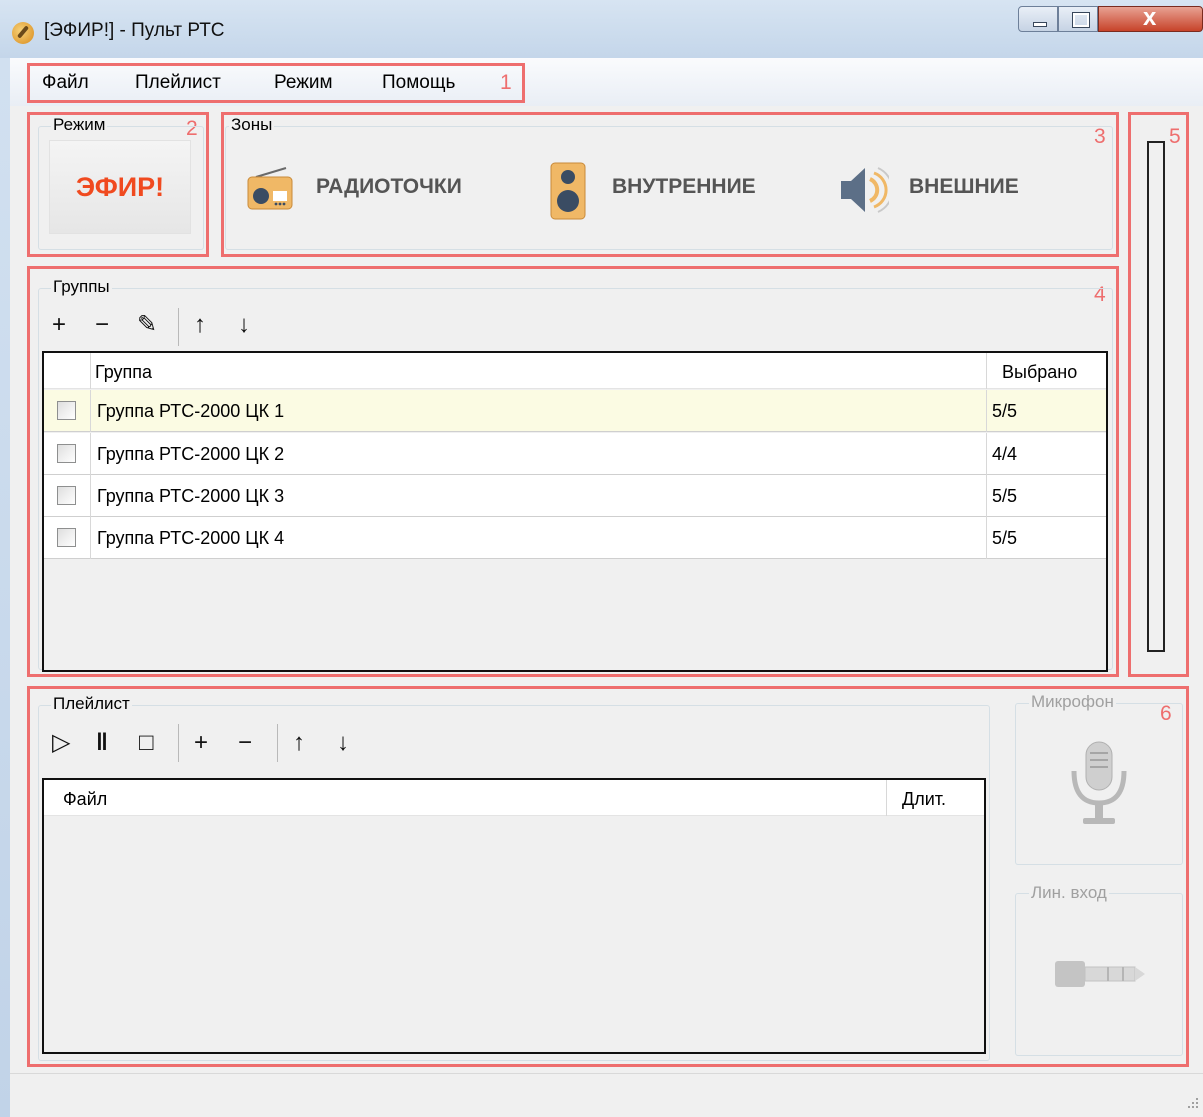 The image size is (1203, 1117). I want to click on line-in-jack-icon, so click(1101, 974).